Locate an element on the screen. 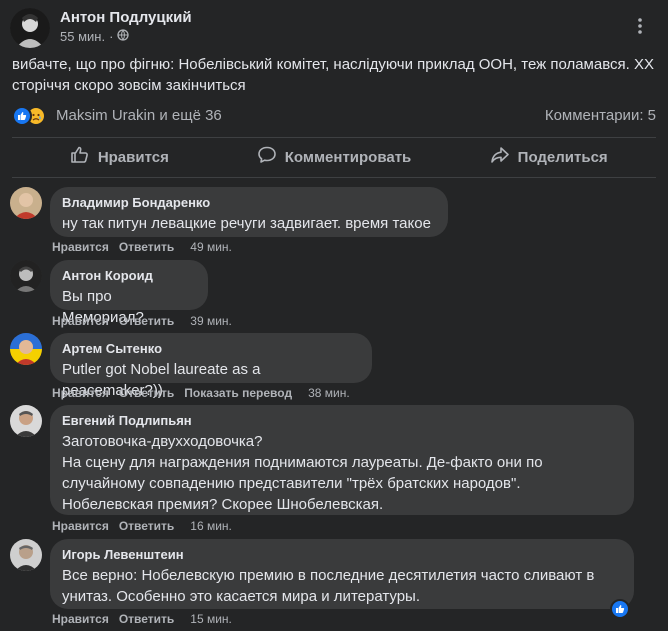 This screenshot has height=631, width=668. comment-text-line: Нобелевская премия? Скорее Шнобелевская. is located at coordinates (223, 504).